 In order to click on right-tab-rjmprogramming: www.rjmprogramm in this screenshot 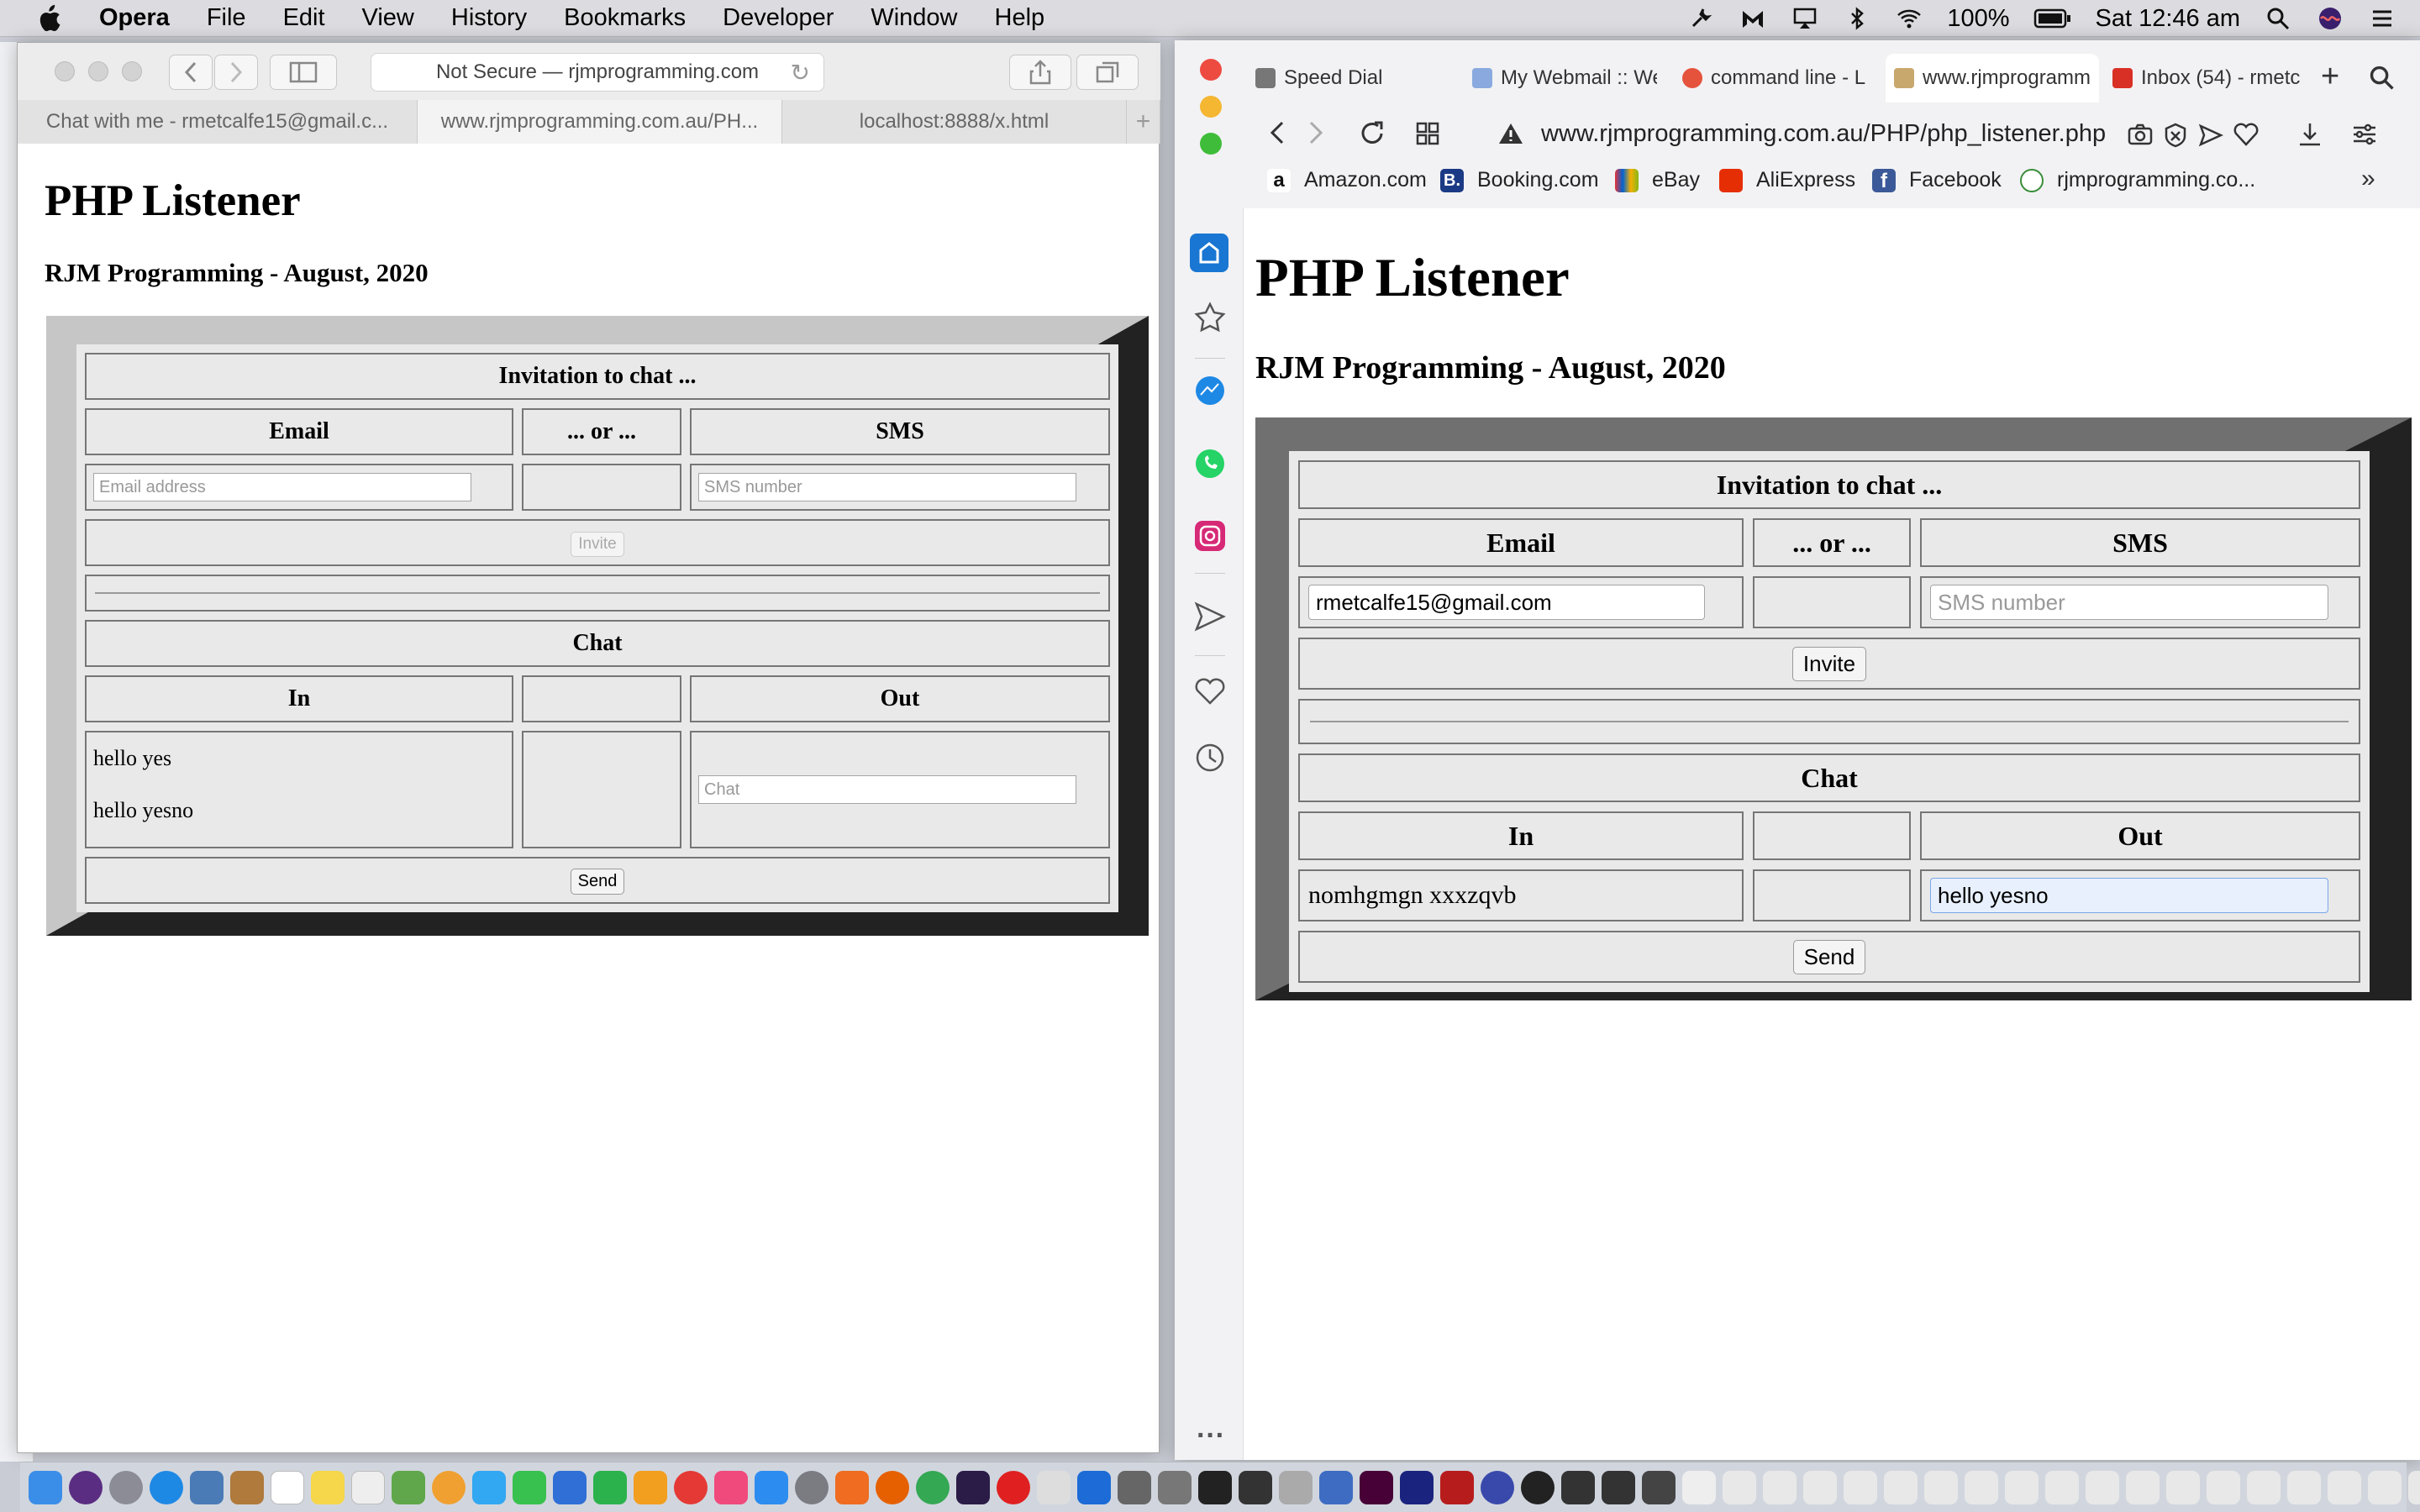, I will do `click(1992, 78)`.